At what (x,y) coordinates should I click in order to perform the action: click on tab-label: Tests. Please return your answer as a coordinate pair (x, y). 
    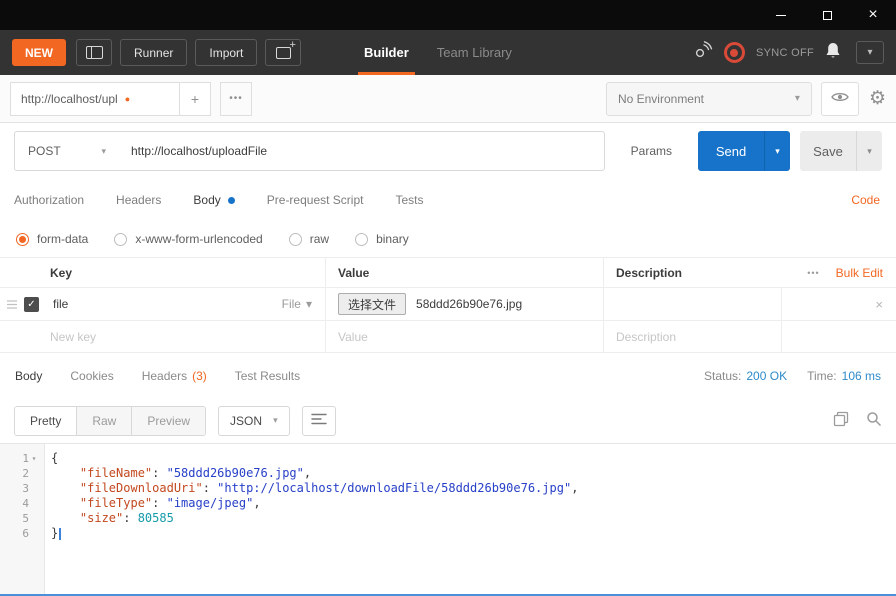
    Looking at the image, I should click on (409, 200).